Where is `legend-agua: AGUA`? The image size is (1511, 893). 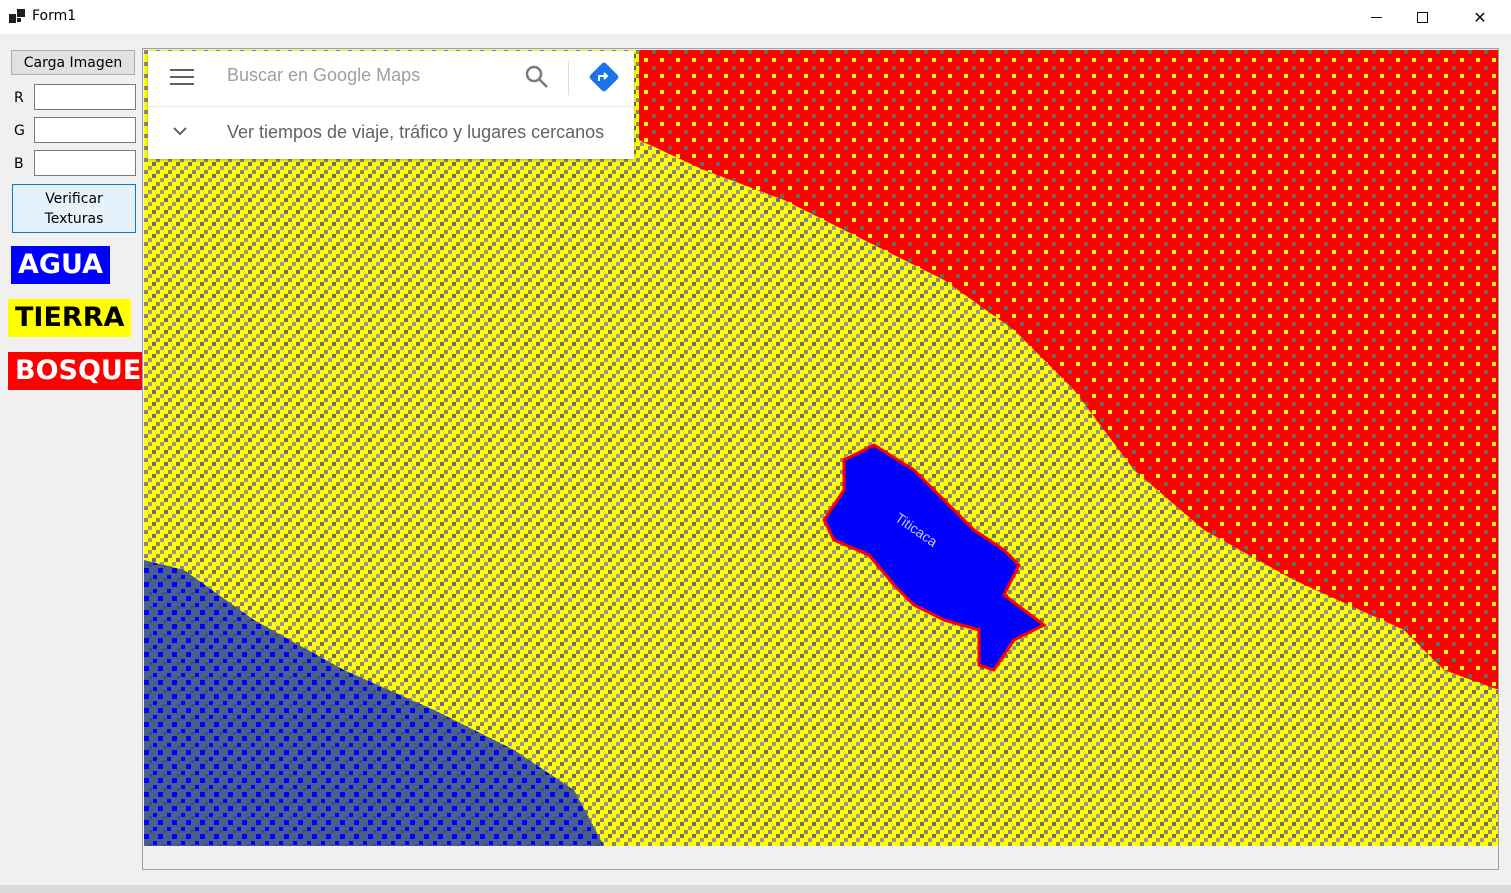 legend-agua: AGUA is located at coordinates (61, 265).